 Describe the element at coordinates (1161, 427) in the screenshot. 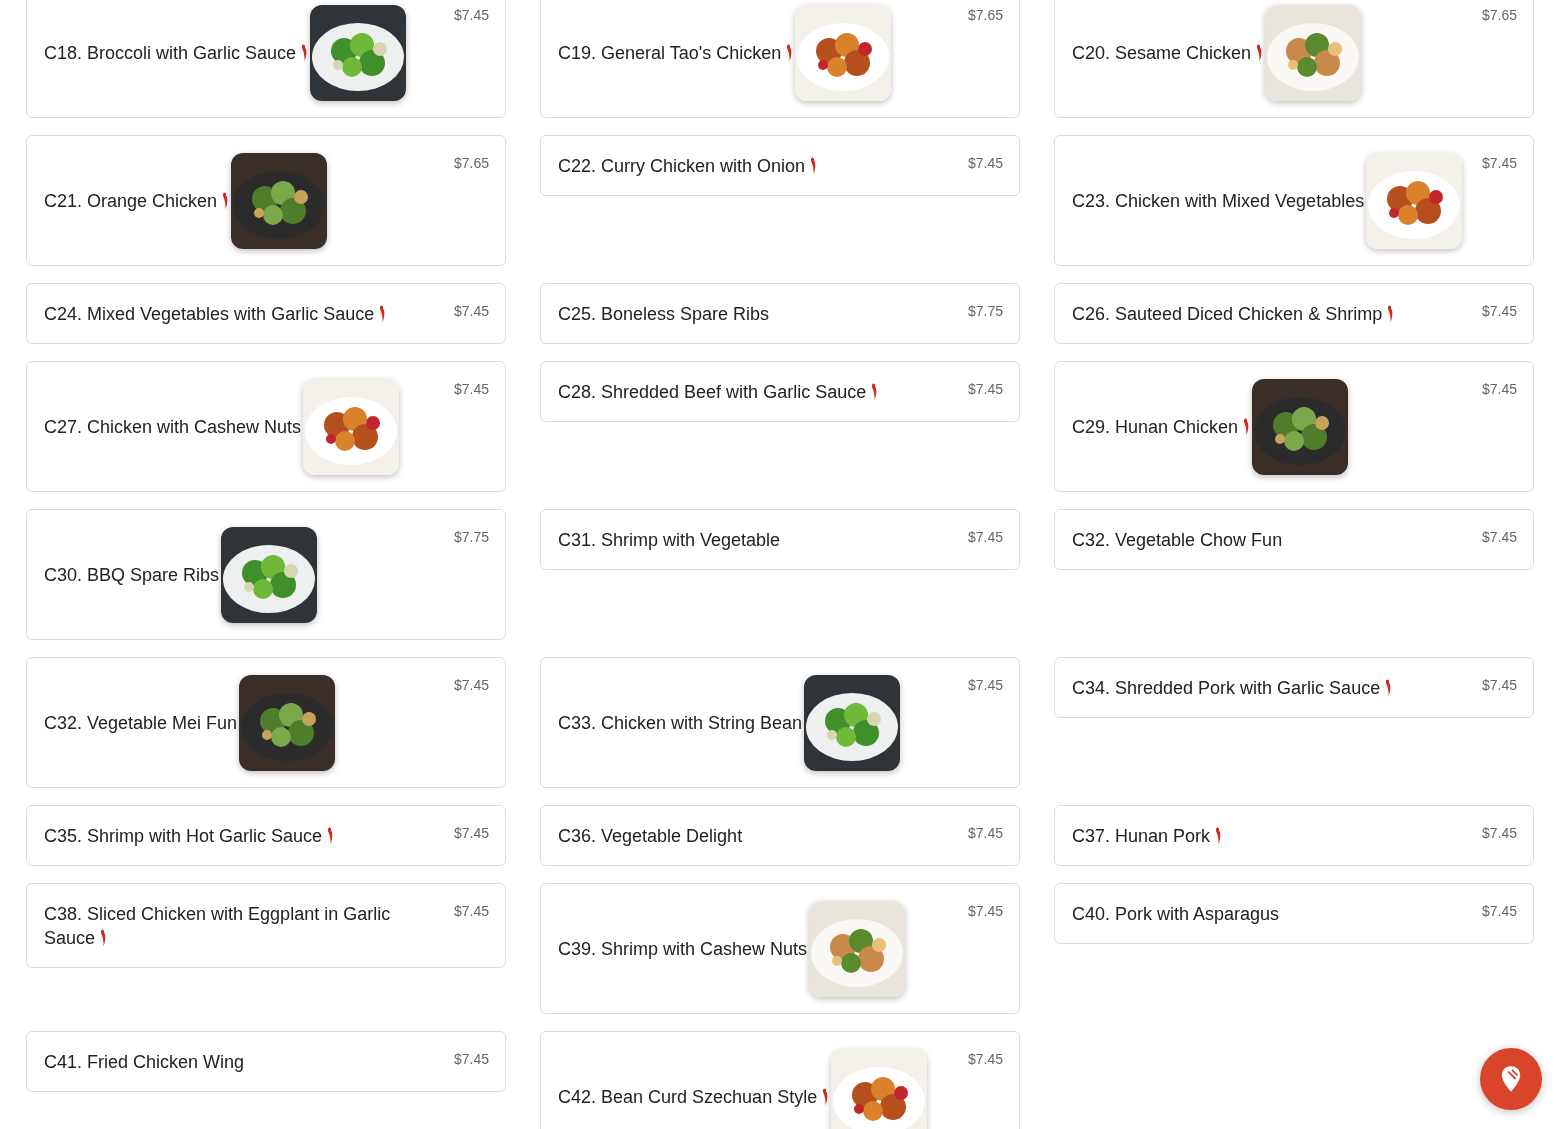

I see `dish-name: C29. Hunan Chicken` at that location.